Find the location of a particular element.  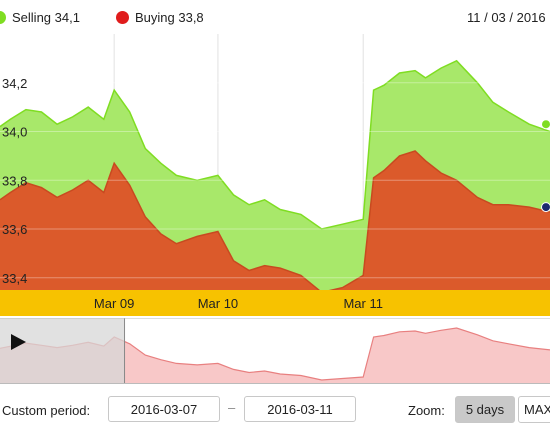

zoom-max-button: MAX is located at coordinates (534, 409).